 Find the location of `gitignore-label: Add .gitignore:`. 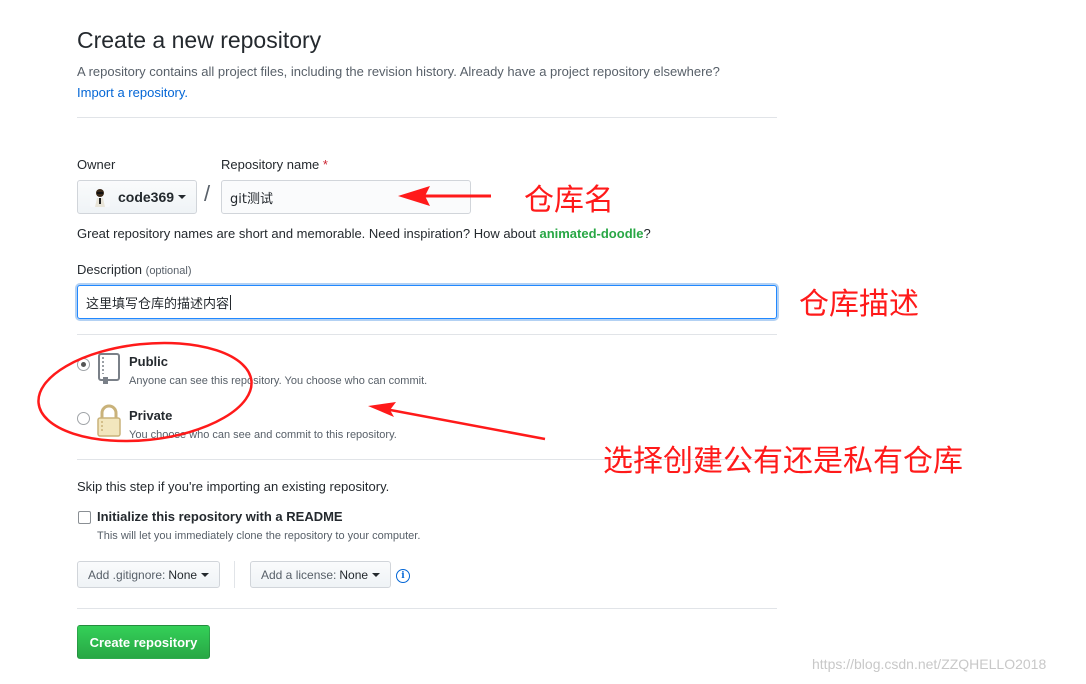

gitignore-label: Add .gitignore: is located at coordinates (127, 574).